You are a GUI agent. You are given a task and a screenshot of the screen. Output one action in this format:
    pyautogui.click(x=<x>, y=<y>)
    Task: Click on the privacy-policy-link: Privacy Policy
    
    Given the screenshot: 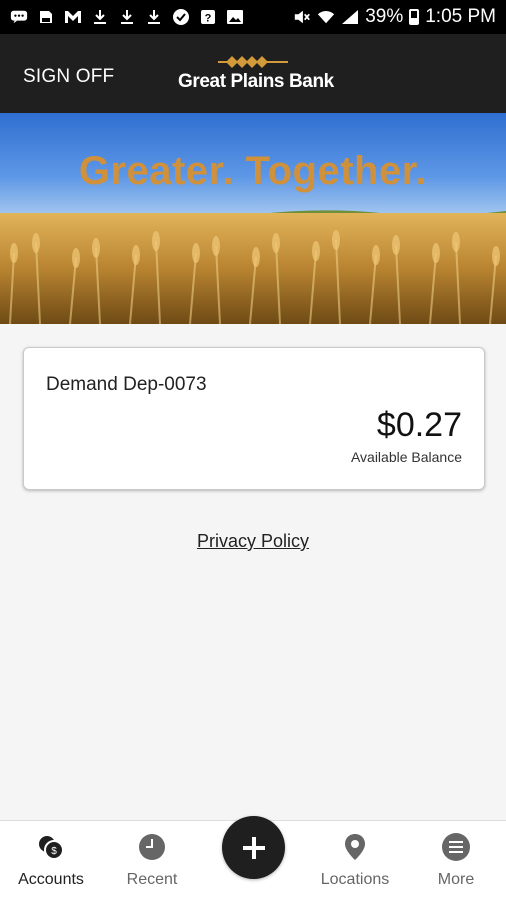 What is the action you would take?
    pyautogui.click(x=253, y=541)
    